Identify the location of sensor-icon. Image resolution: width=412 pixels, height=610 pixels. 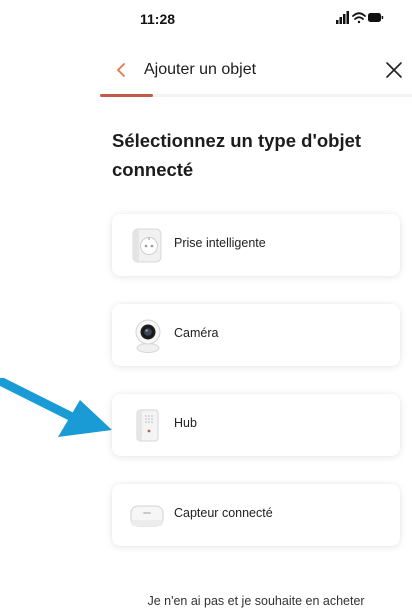
(147, 516).